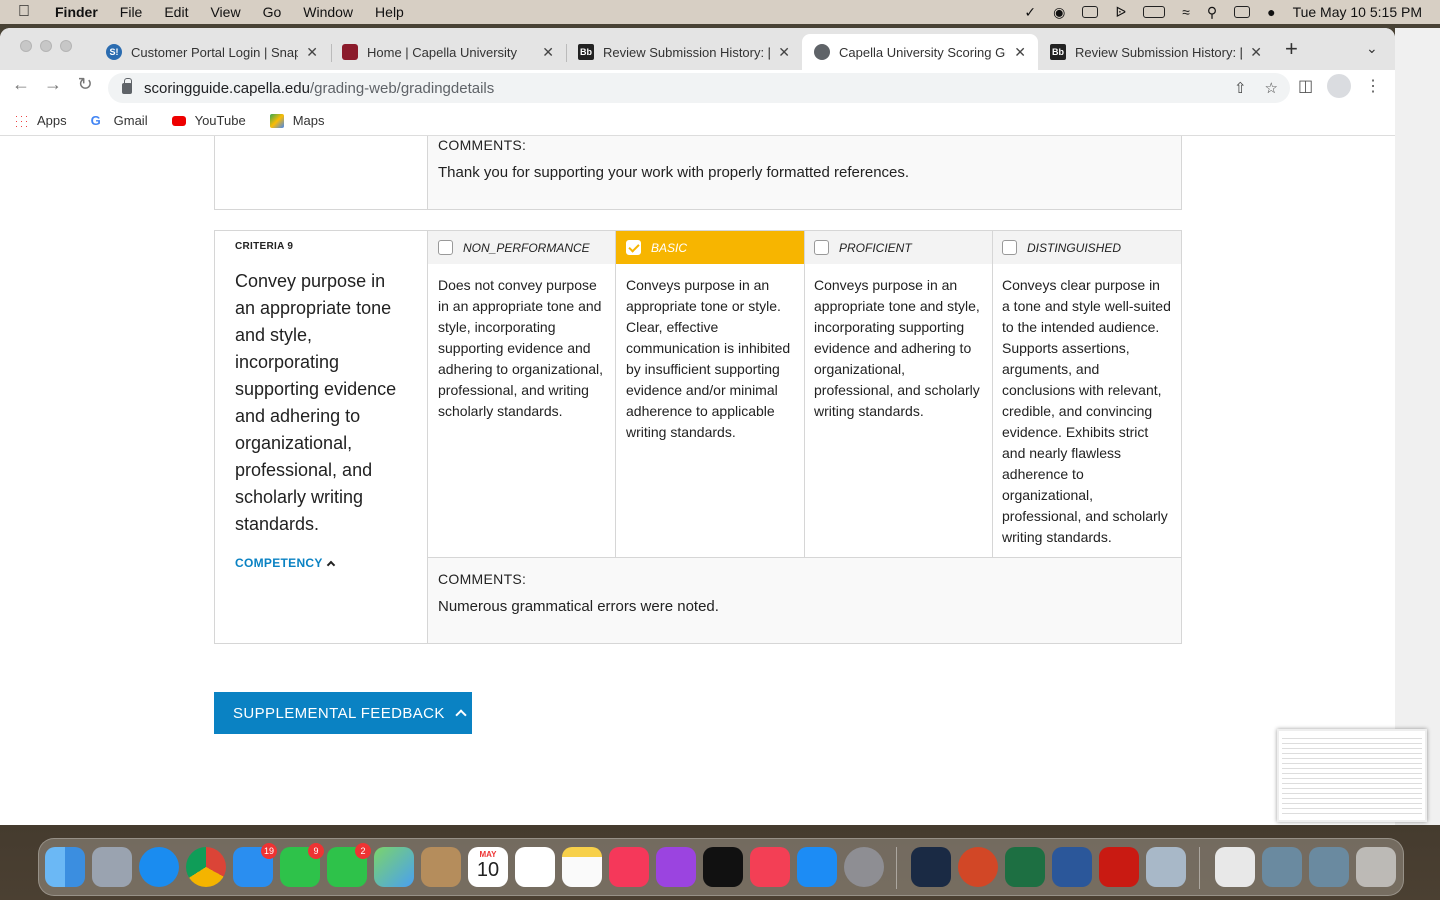 This screenshot has height=900, width=1440. Describe the element at coordinates (119, 120) in the screenshot. I see `bookmark-gmail: G Gmail` at that location.